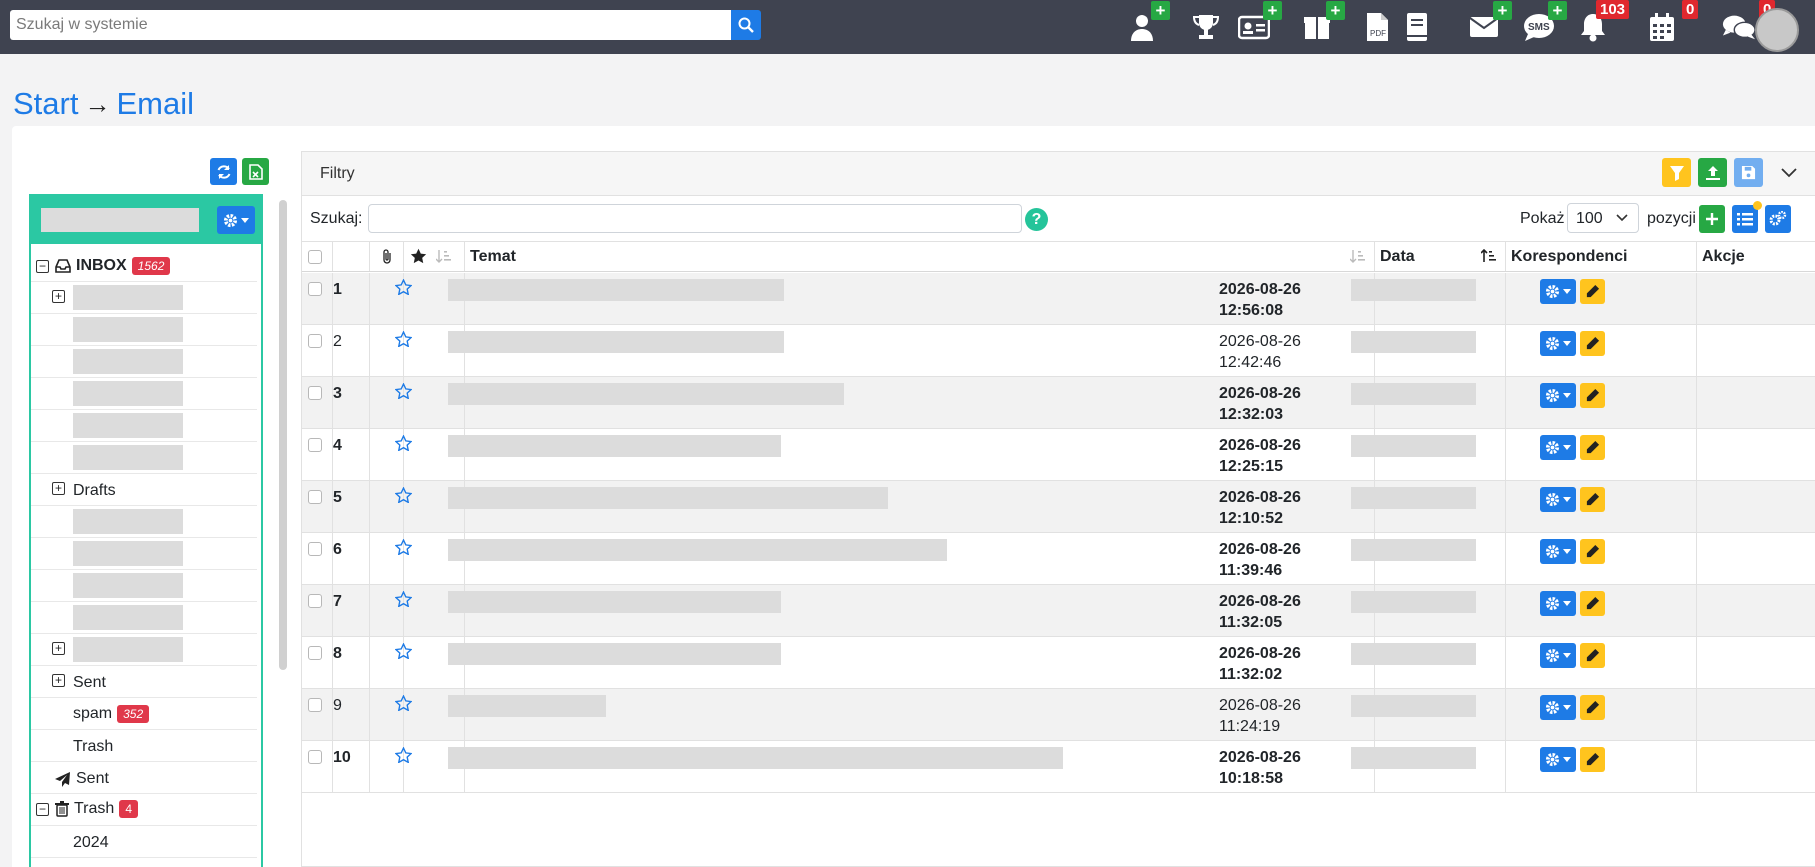 The width and height of the screenshot is (1815, 867). I want to click on notifications-button: 103, so click(1603, 22).